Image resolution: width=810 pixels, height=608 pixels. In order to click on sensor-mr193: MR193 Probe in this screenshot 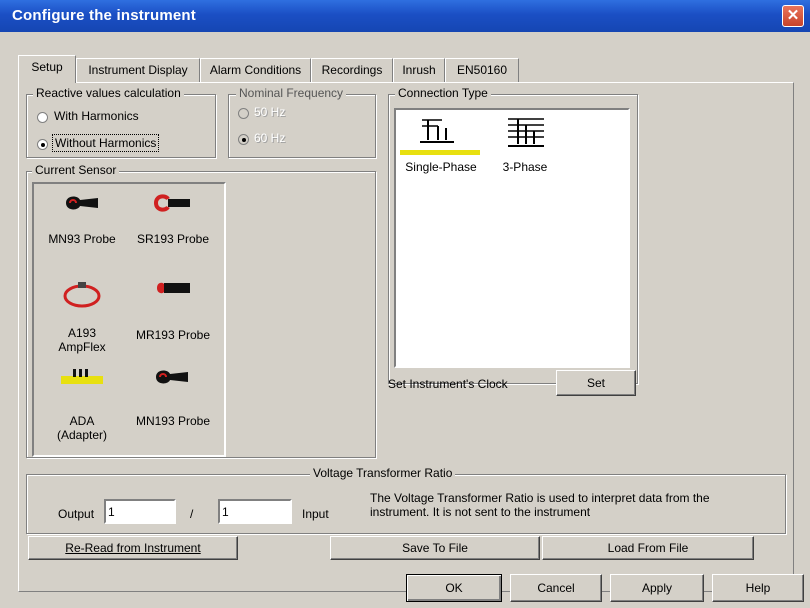, I will do `click(173, 310)`.